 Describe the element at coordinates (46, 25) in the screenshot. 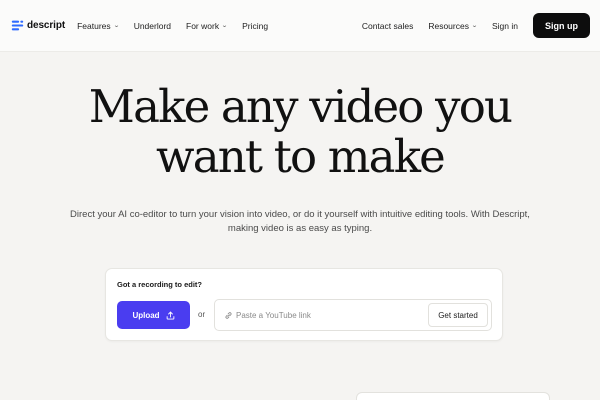

I see `brand-name: descript` at that location.